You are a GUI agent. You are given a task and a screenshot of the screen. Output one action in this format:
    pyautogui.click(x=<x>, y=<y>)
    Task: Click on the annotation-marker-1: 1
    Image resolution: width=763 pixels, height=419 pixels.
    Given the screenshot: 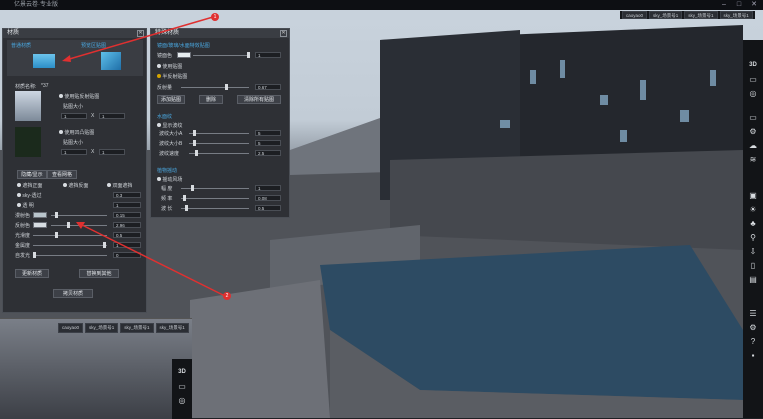 What is the action you would take?
    pyautogui.click(x=215, y=17)
    